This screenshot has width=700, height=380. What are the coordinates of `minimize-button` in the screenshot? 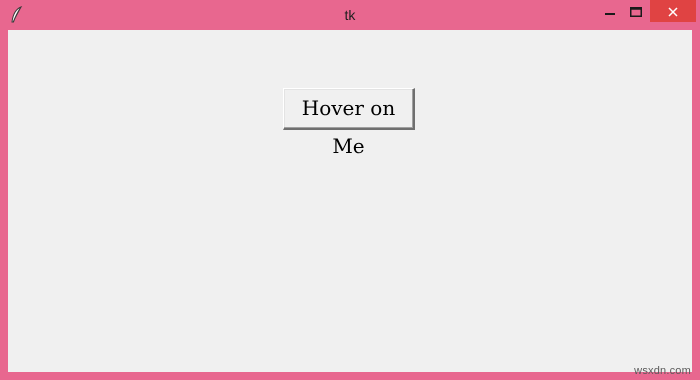 It's located at (610, 11).